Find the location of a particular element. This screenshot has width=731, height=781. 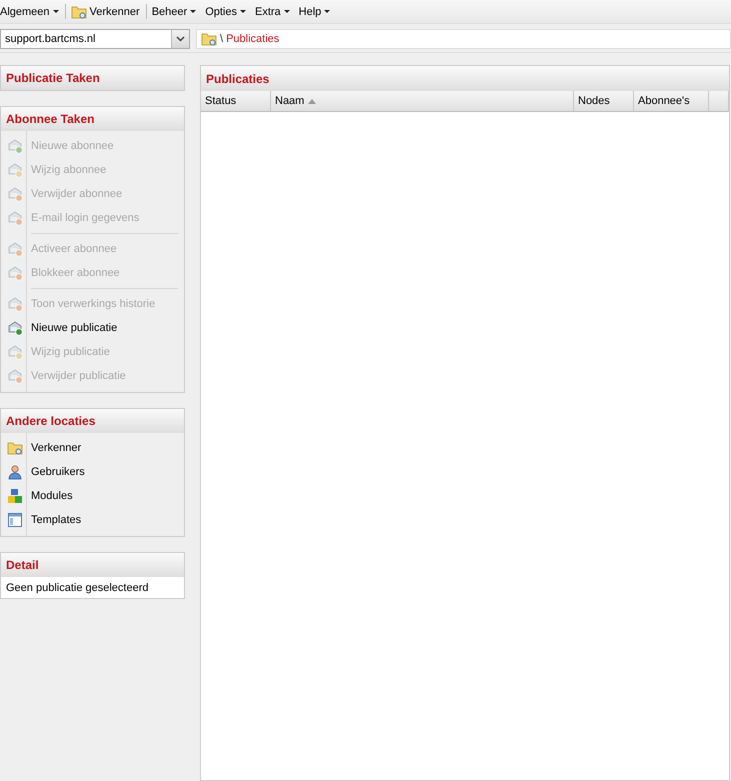

site-select: support.bartcms.nl is located at coordinates (95, 39).